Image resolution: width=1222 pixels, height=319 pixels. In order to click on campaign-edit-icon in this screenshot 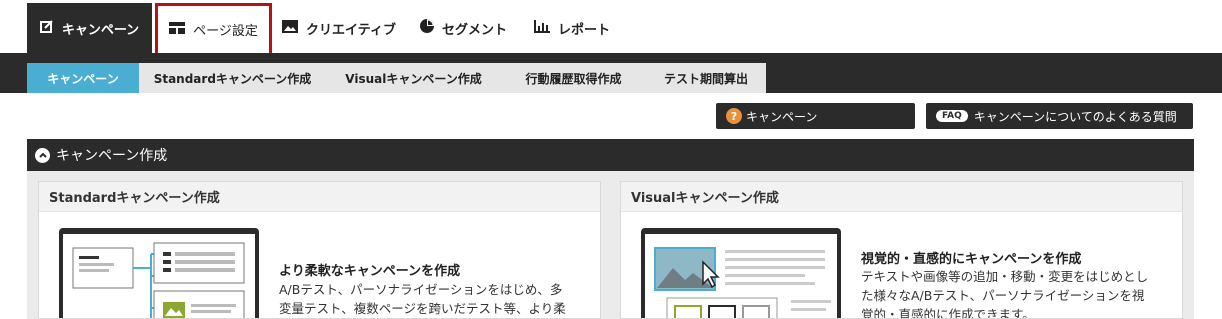, I will do `click(46, 28)`.